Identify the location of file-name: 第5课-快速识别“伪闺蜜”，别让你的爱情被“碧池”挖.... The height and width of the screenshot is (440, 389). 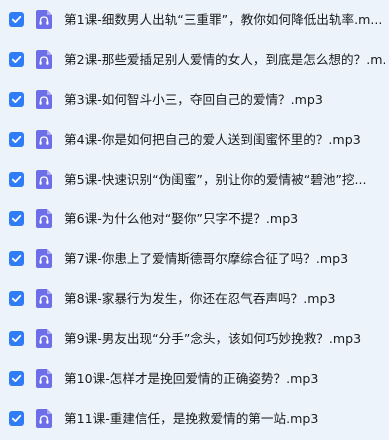
(215, 179).